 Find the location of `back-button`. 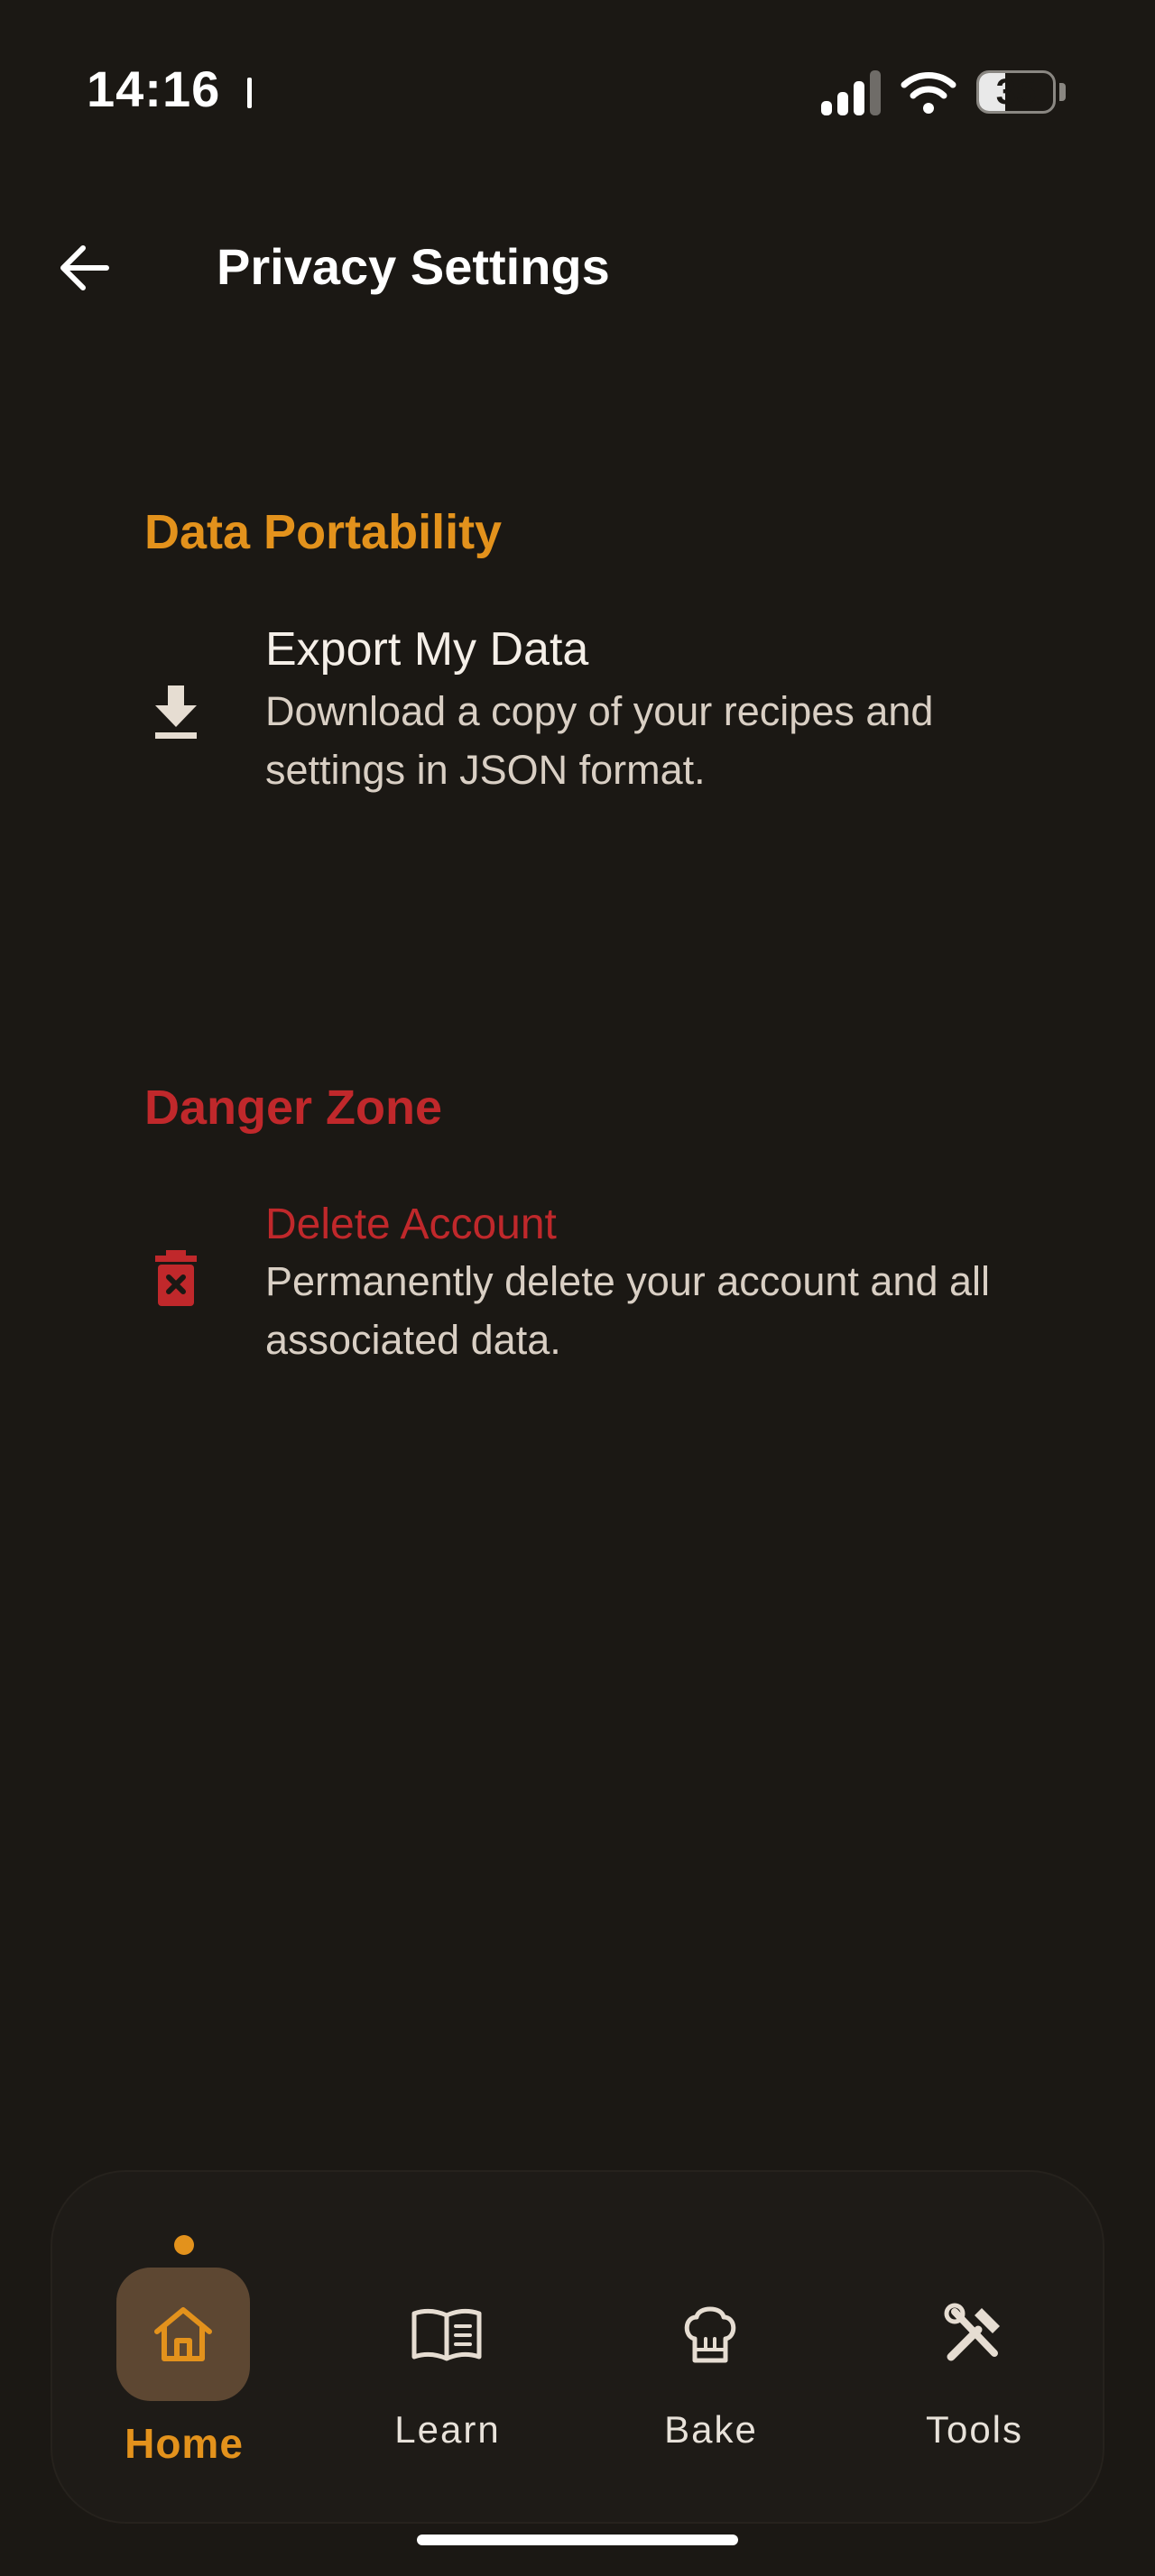

back-button is located at coordinates (85, 267).